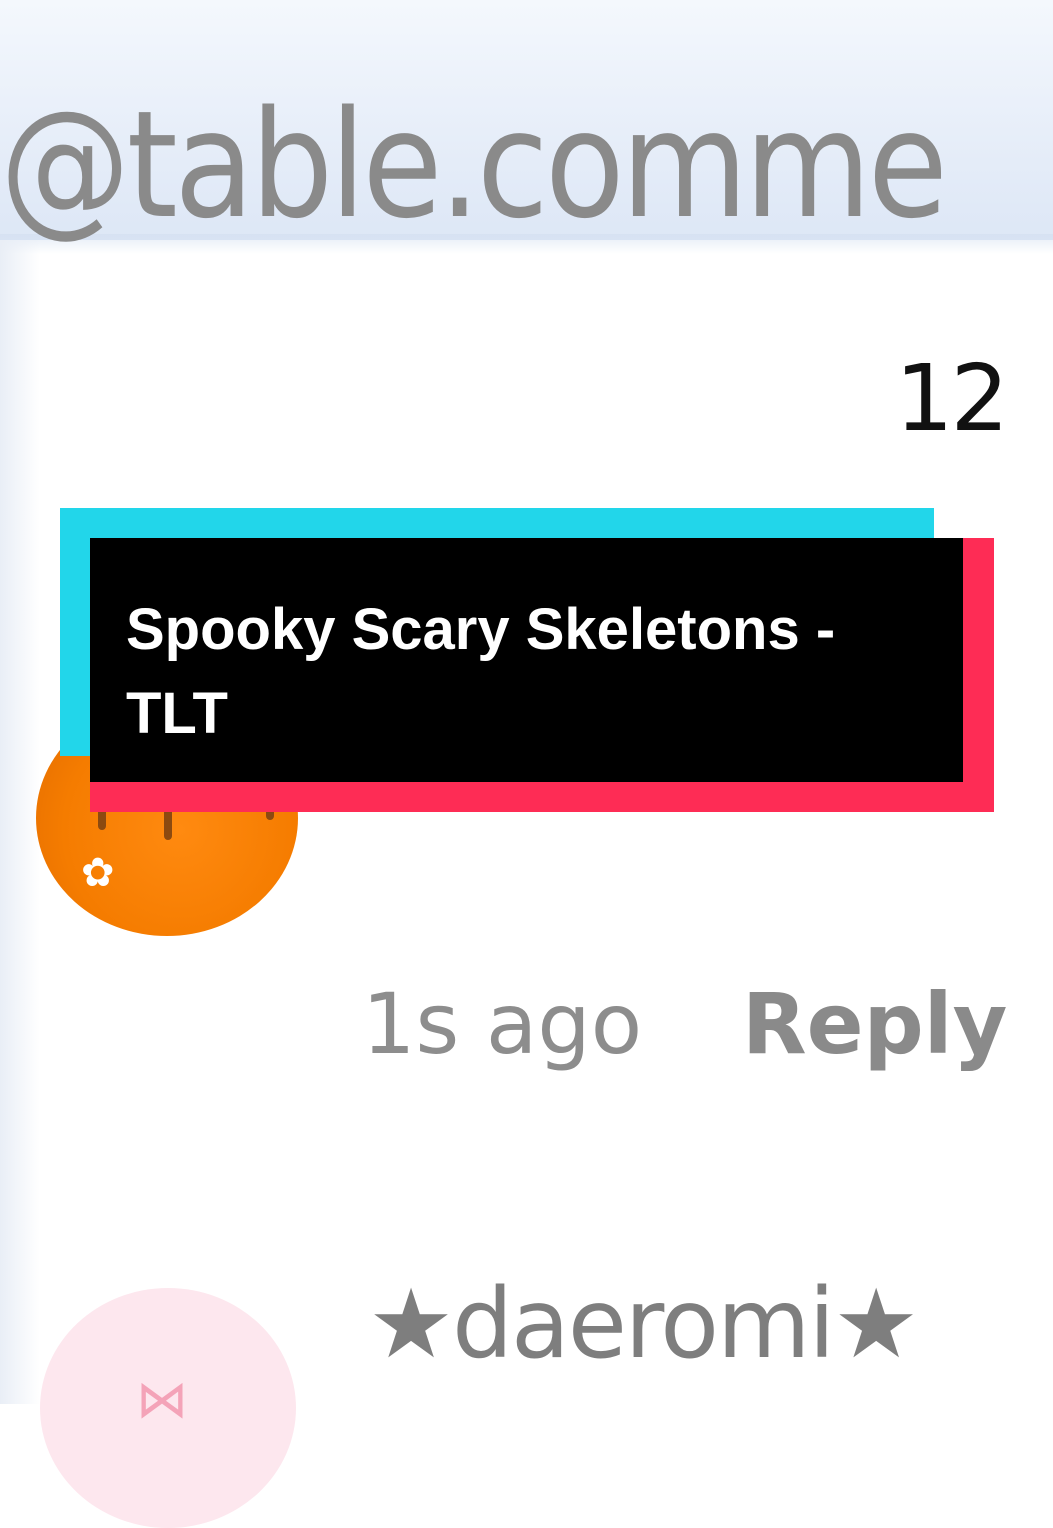 The image size is (1053, 1528). Describe the element at coordinates (20, 822) in the screenshot. I see `left-edge-shade` at that location.